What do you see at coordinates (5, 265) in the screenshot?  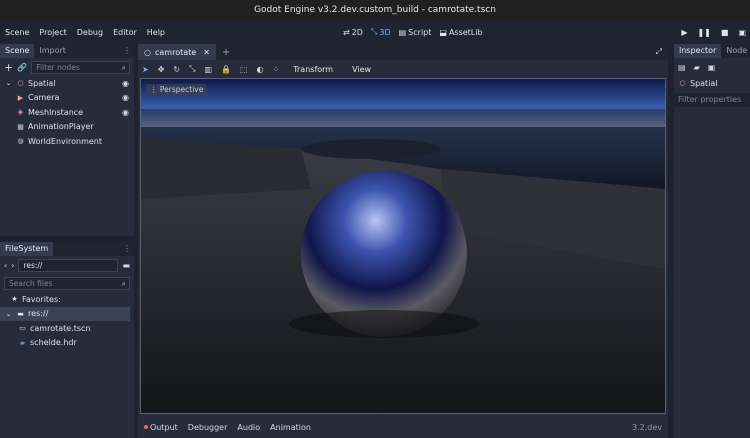 I see `back-arrow-icon: ‹` at bounding box center [5, 265].